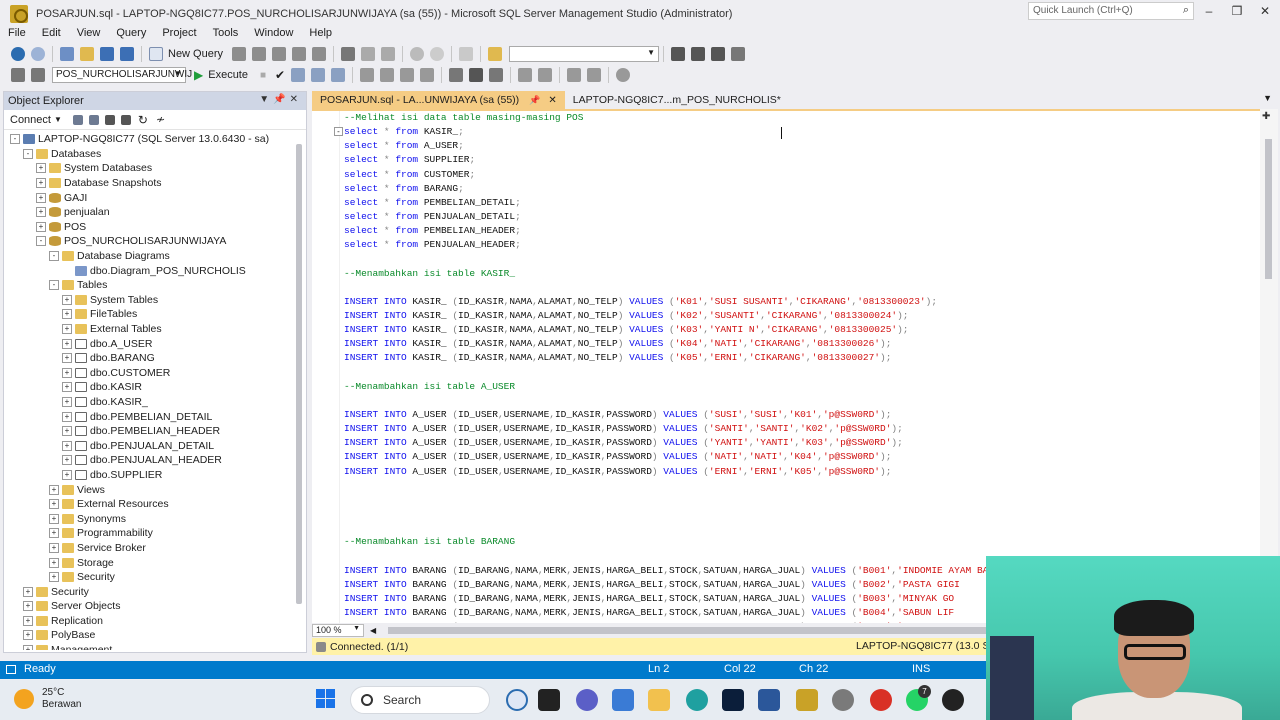 This screenshot has width=1280, height=720. What do you see at coordinates (1209, 13) in the screenshot?
I see `minimize-button: –` at bounding box center [1209, 13].